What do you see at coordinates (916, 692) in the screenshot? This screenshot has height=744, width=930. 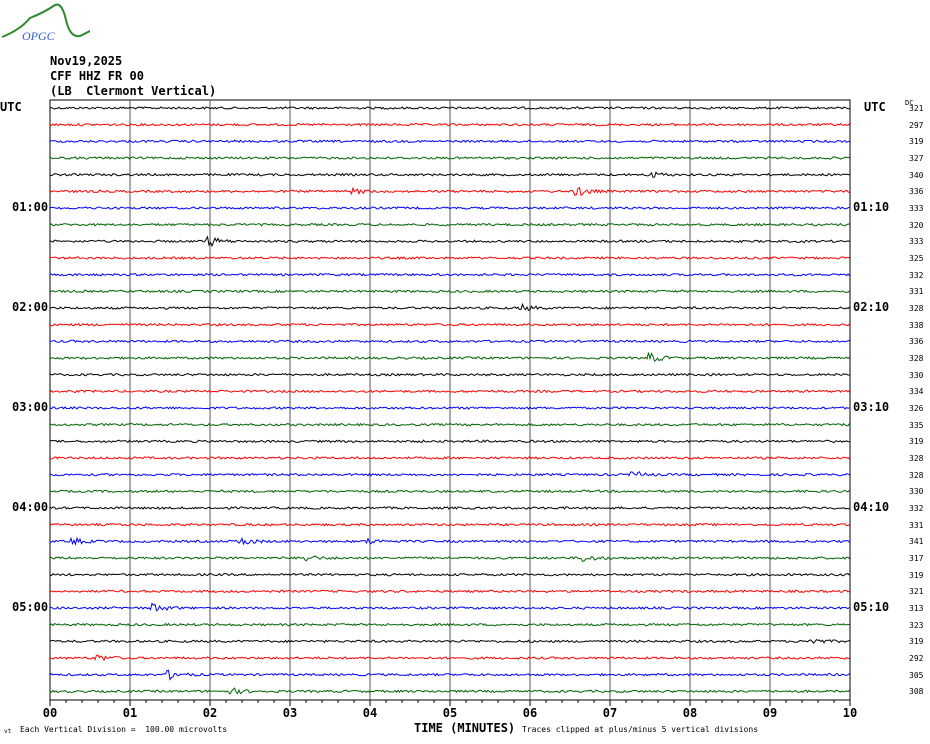 I see `dc-offset-value: 308` at bounding box center [916, 692].